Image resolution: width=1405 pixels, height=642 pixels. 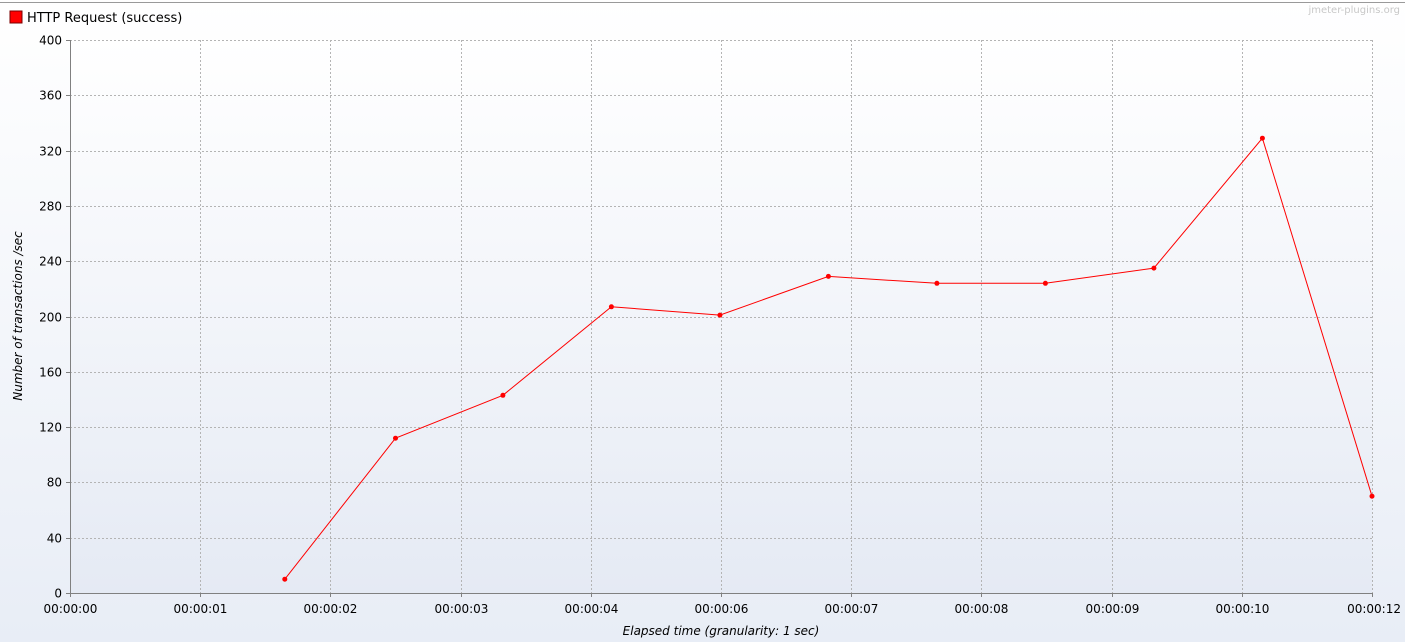 I want to click on x-tick-label: 00:00:04, so click(x=592, y=609).